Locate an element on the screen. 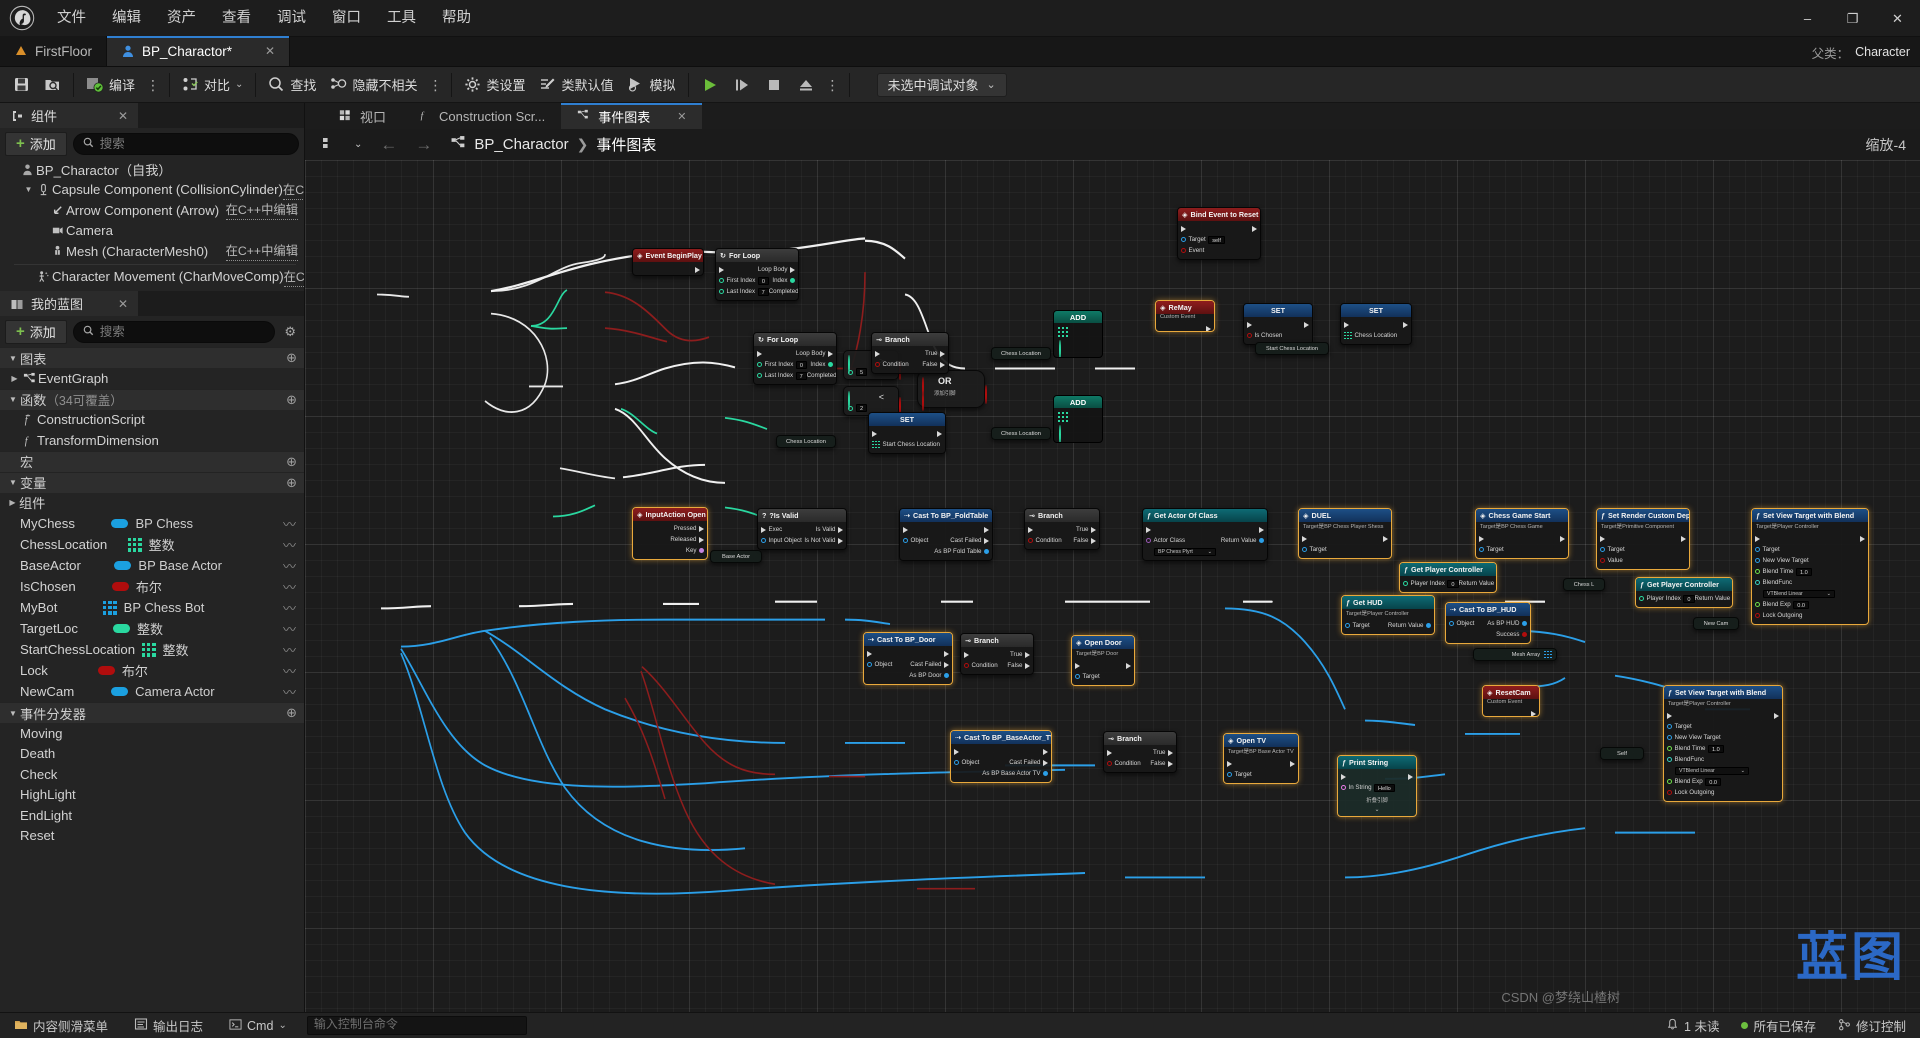 The height and width of the screenshot is (1038, 1920). chevron-down-icon: ⌄ is located at coordinates (358, 144).